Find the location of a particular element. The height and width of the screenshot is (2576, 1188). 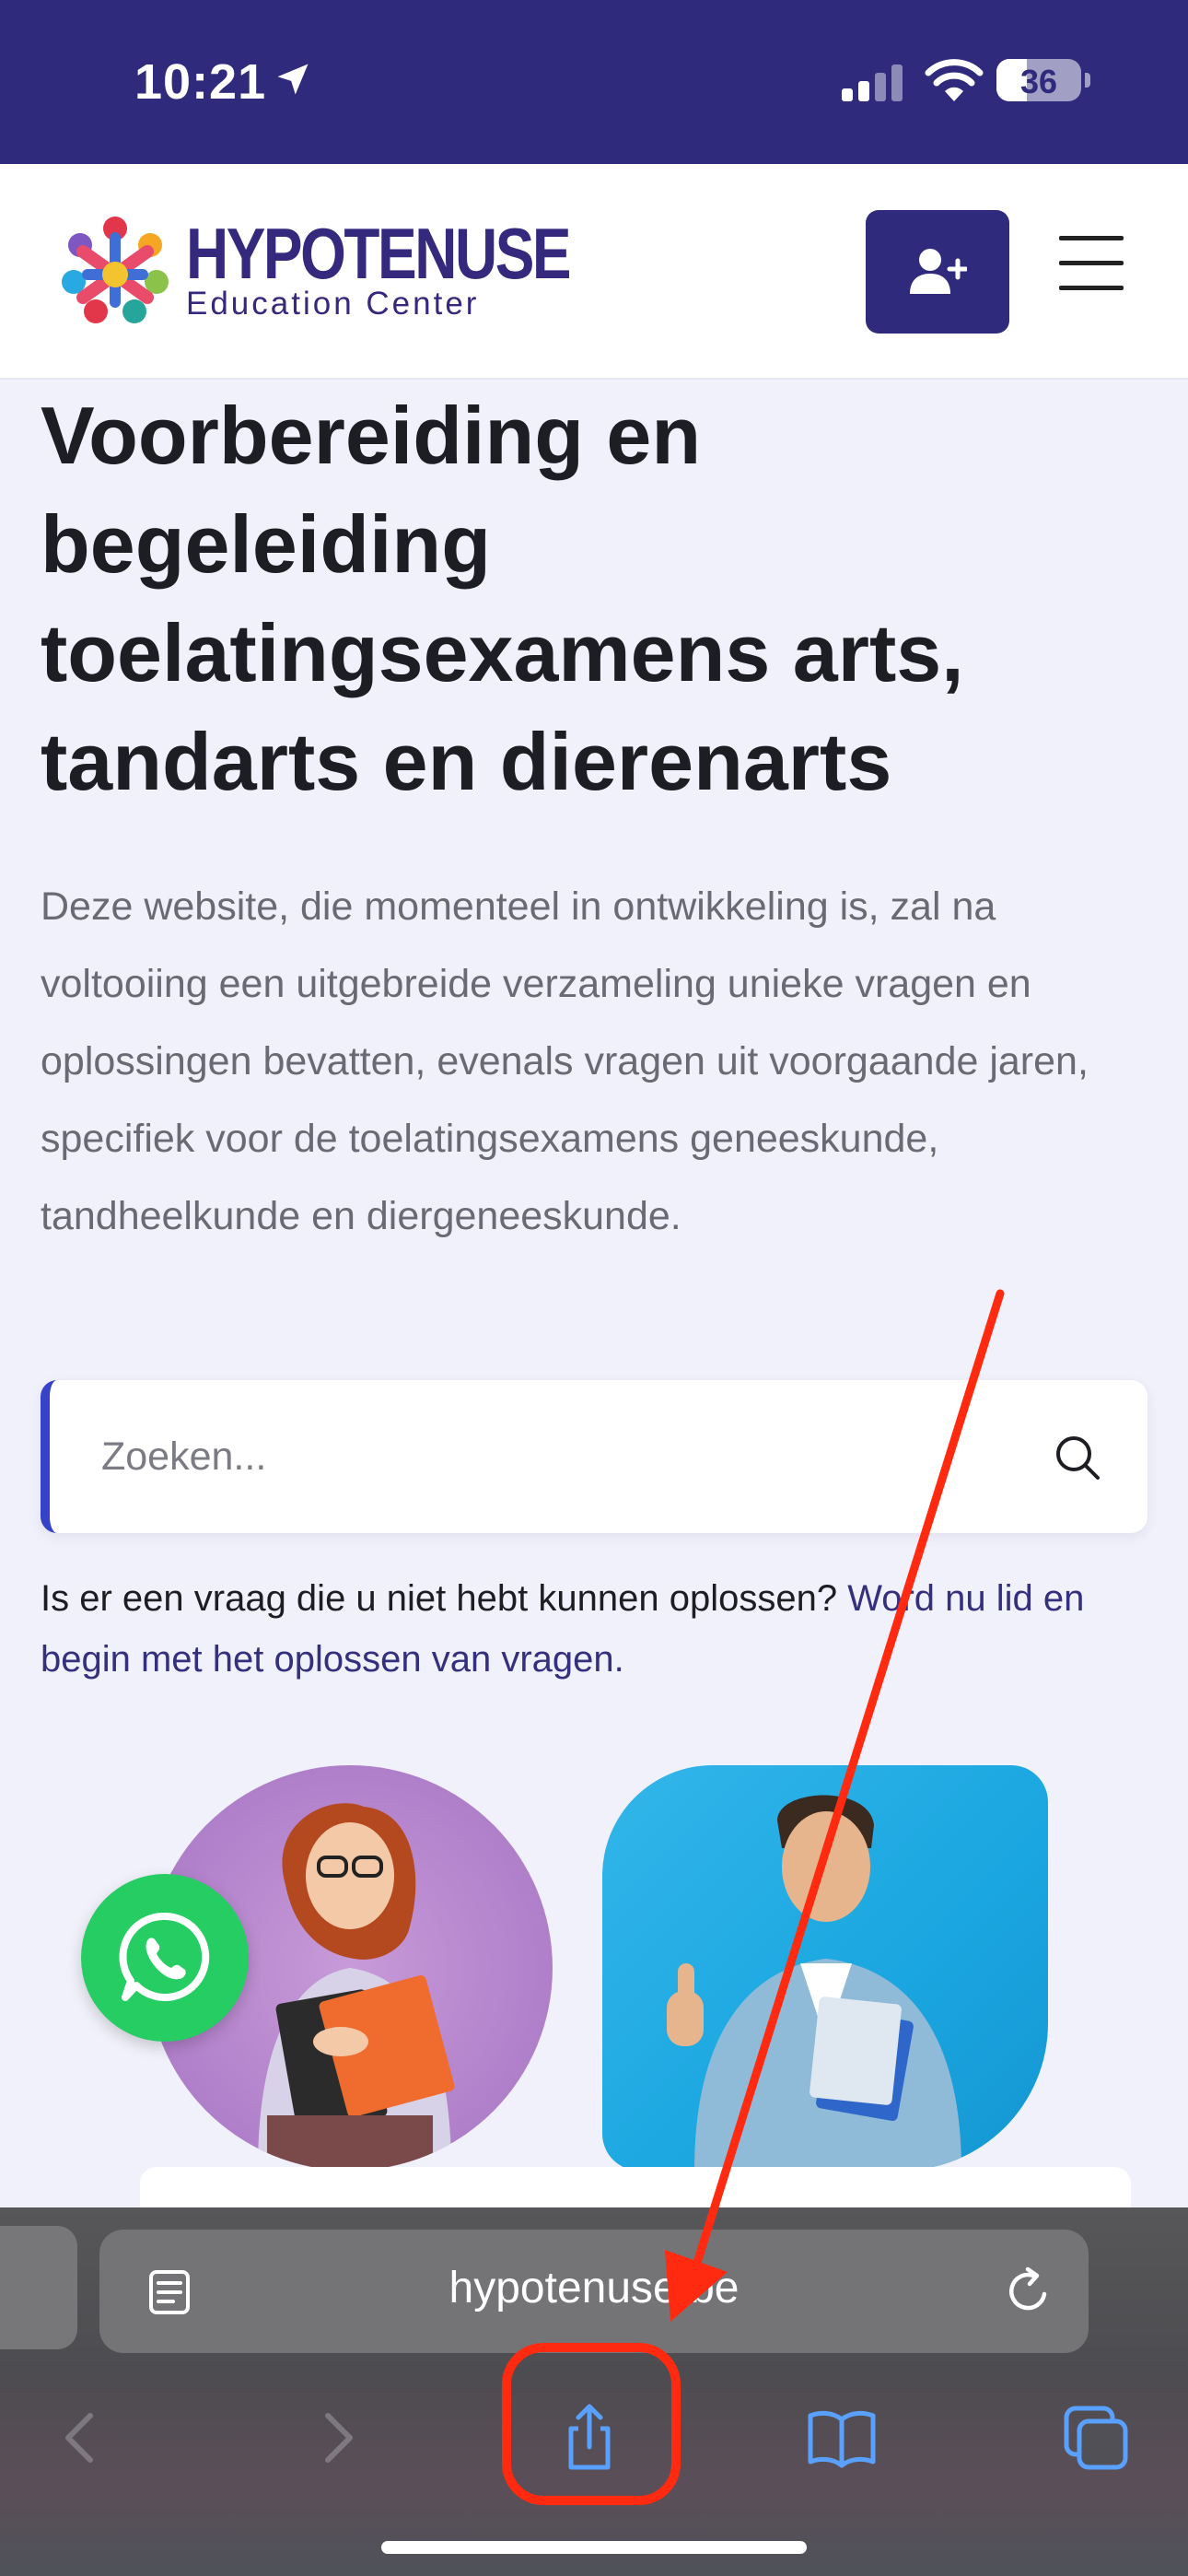

whatsapp-icon is located at coordinates (164, 1957).